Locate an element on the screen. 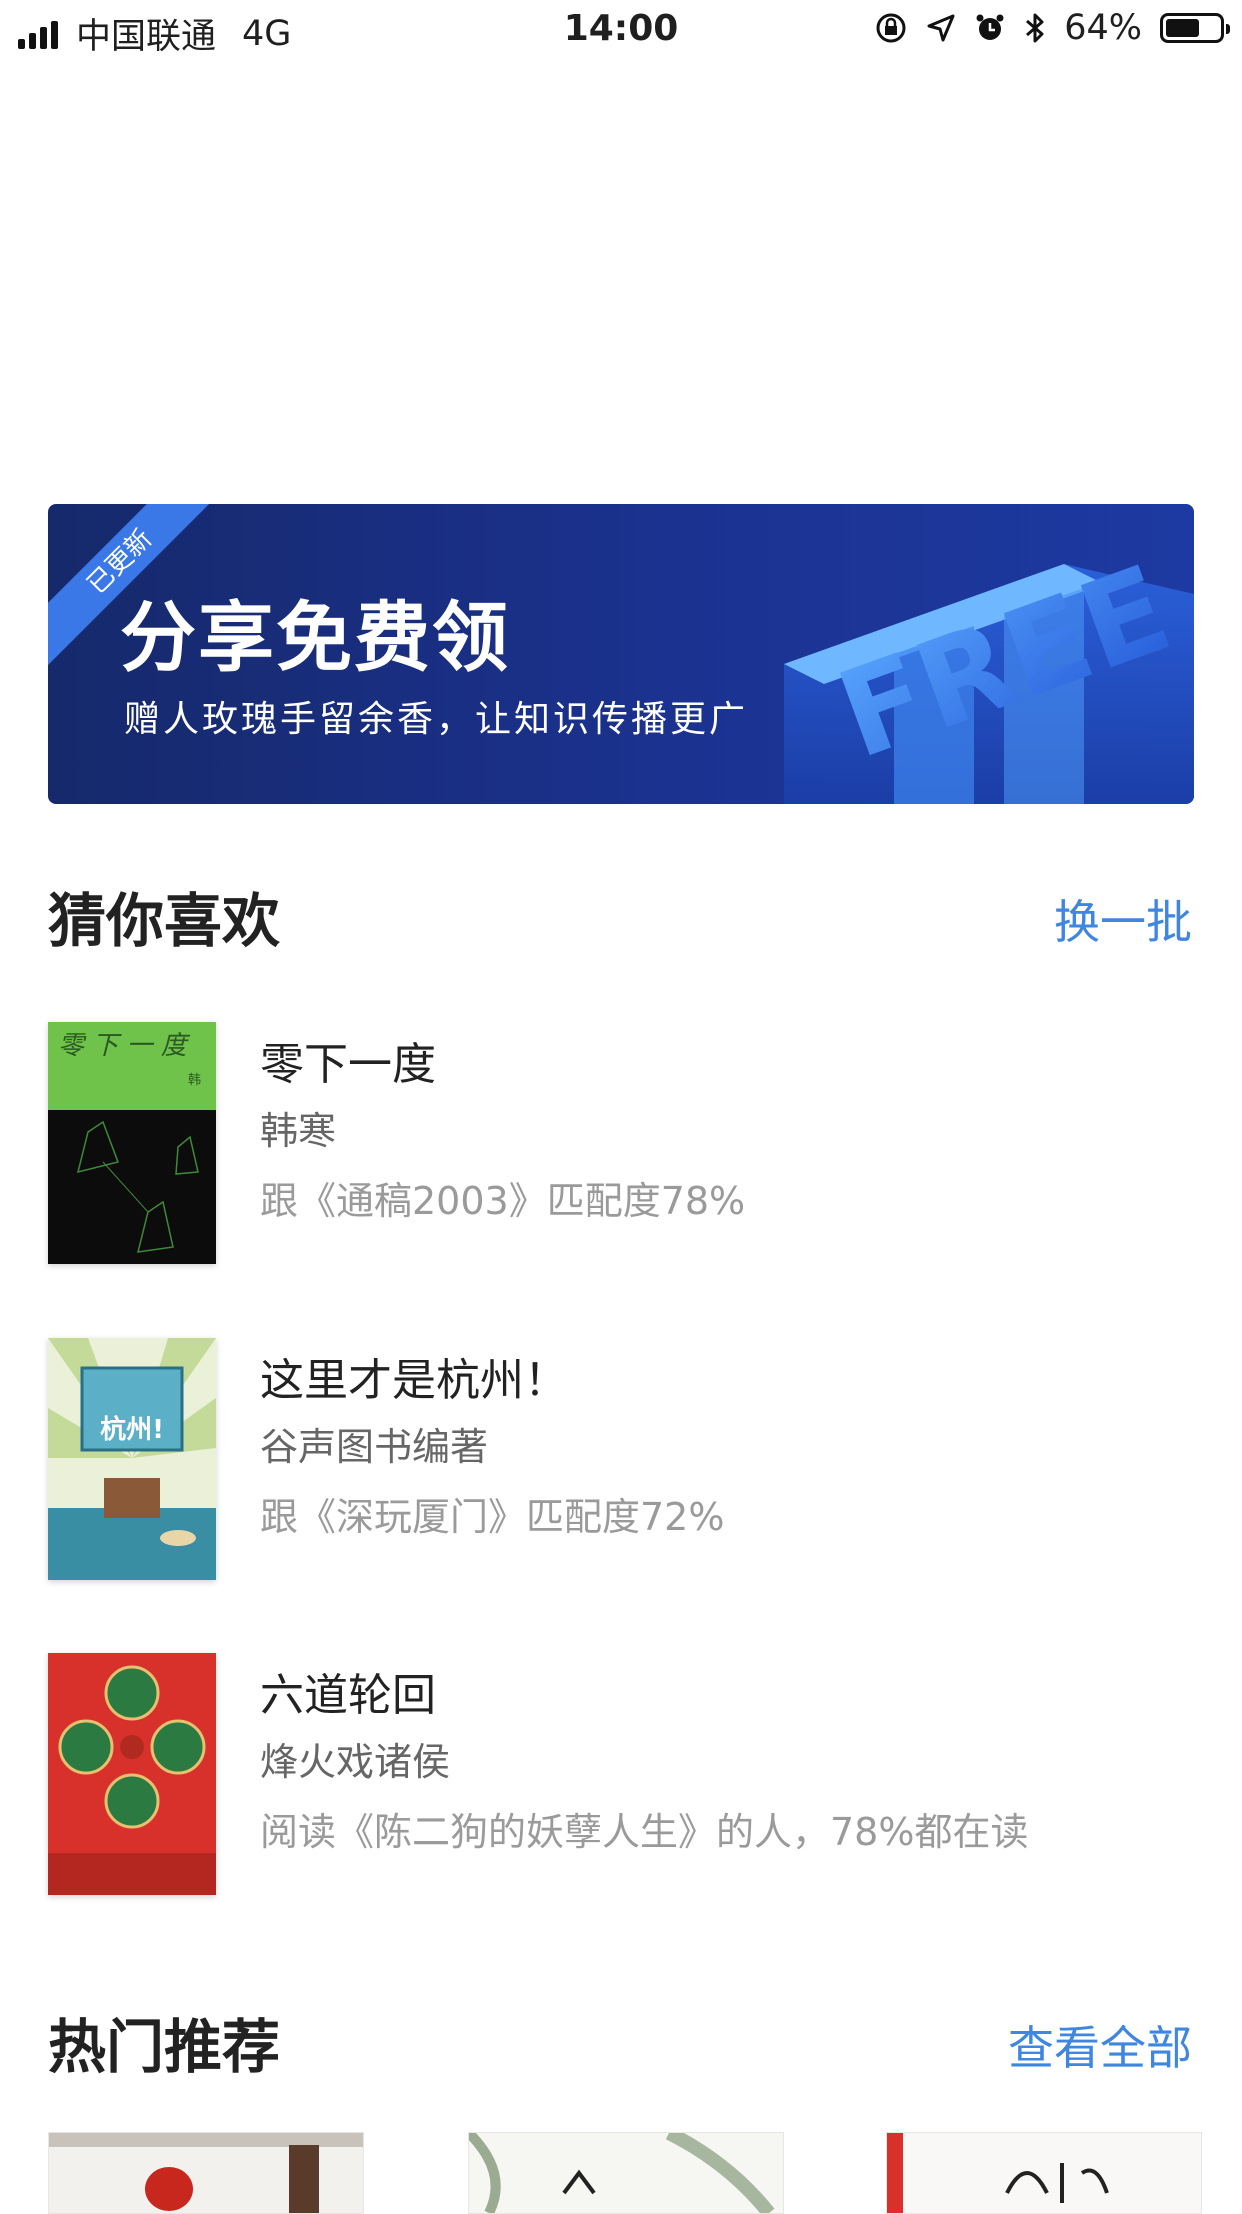 Image resolution: width=1242 pixels, height=2214 pixels. book-cover: 零 下 一 度 韩 is located at coordinates (132, 1143).